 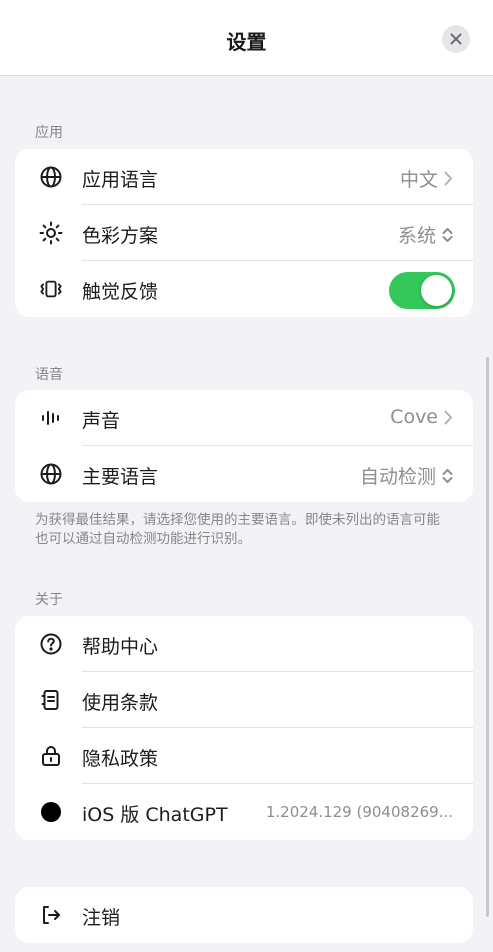 I want to click on privacy-label: 隐私政策, so click(x=120, y=759).